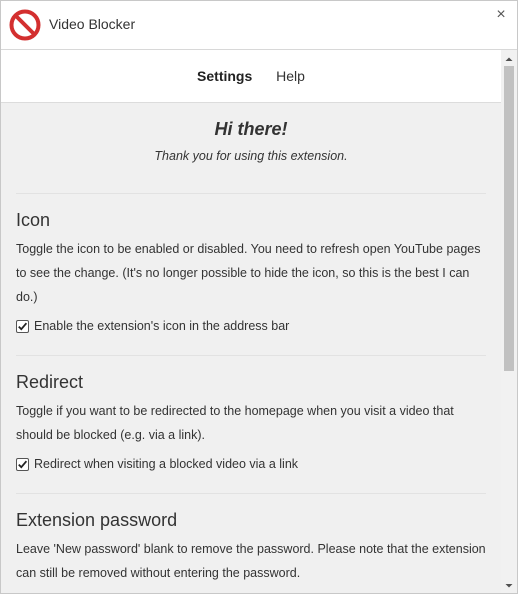  I want to click on redirect-checkbox, so click(22, 464).